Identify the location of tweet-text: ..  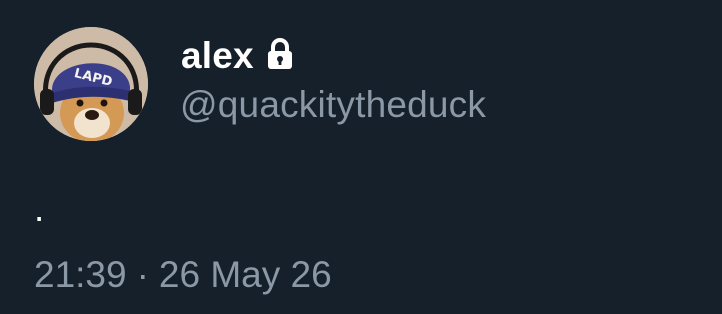
(39, 208).